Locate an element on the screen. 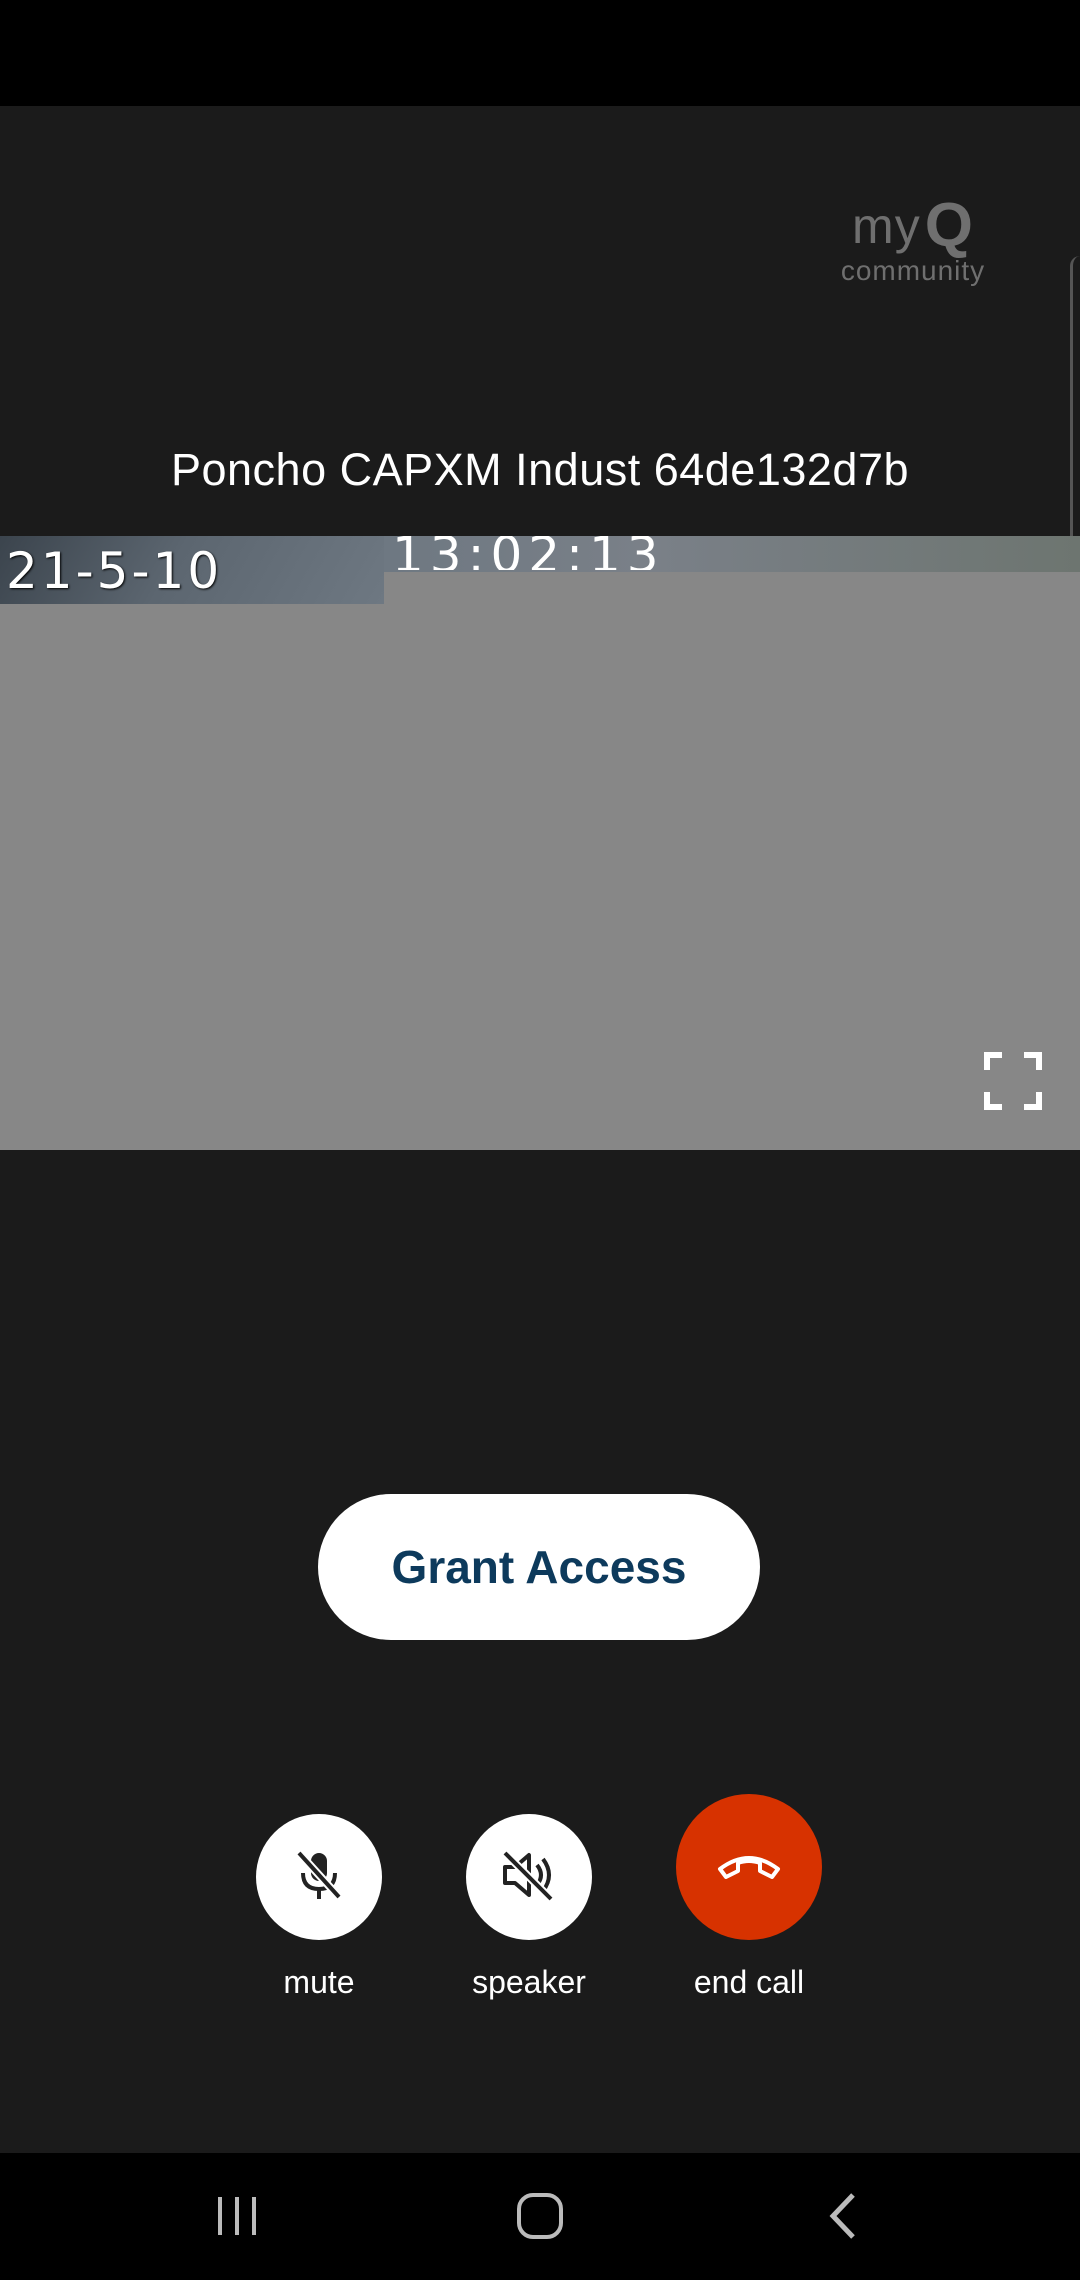 The width and height of the screenshot is (1080, 2280). mute-button is located at coordinates (319, 1877).